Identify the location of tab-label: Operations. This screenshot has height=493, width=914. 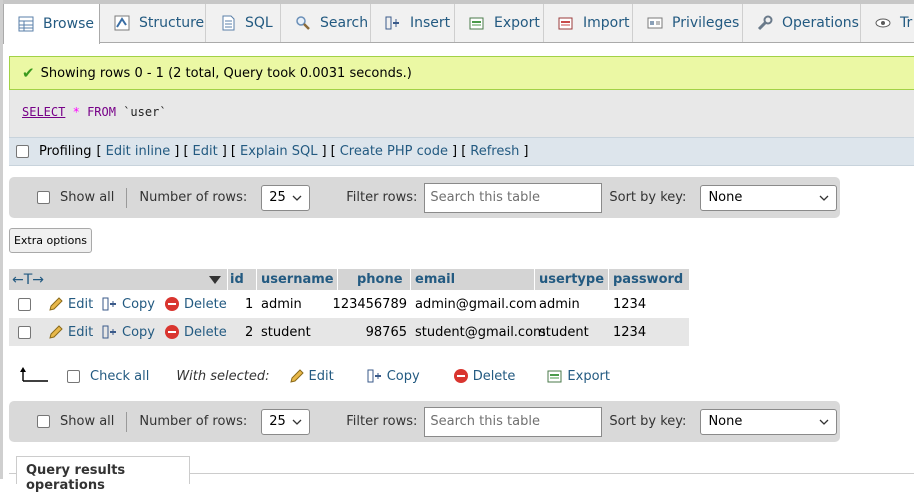
(820, 23).